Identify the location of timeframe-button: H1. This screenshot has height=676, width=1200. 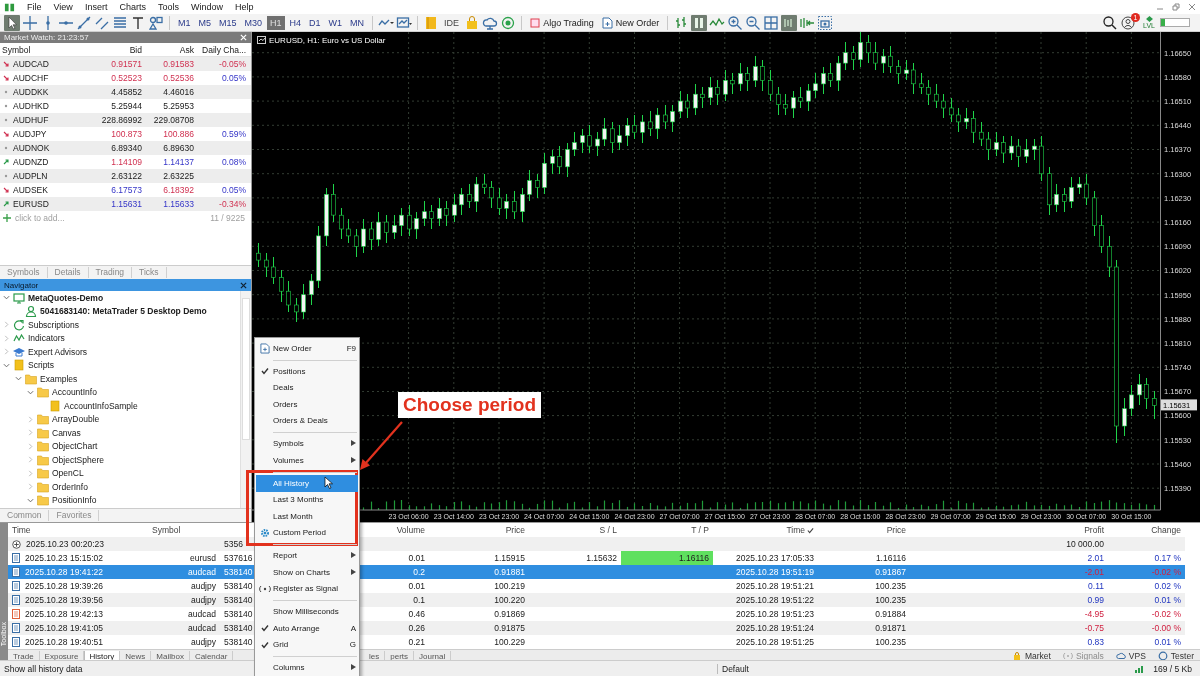
(276, 22).